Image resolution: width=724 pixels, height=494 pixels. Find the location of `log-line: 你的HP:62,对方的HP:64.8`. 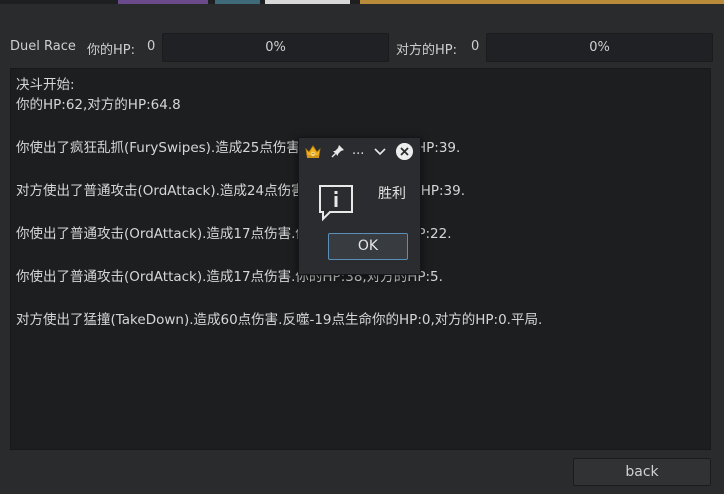

log-line: 你的HP:62,对方的HP:64.8 is located at coordinates (98, 105).